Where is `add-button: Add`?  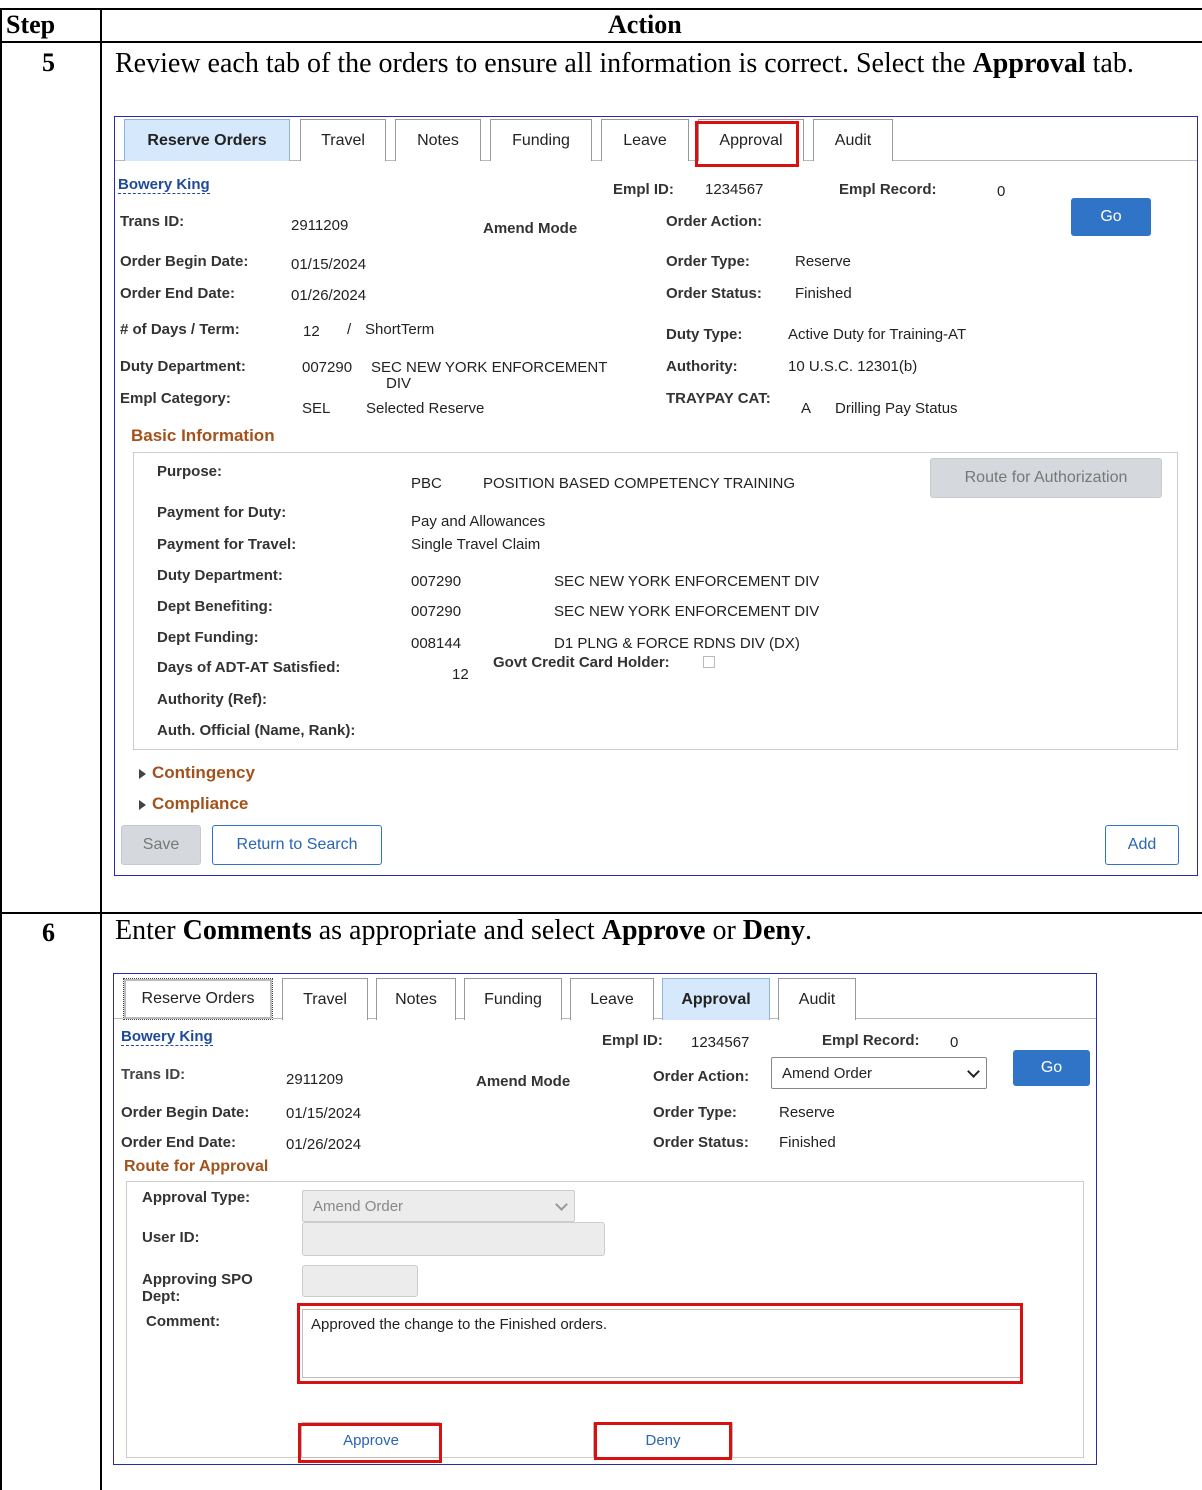 add-button: Add is located at coordinates (1142, 845).